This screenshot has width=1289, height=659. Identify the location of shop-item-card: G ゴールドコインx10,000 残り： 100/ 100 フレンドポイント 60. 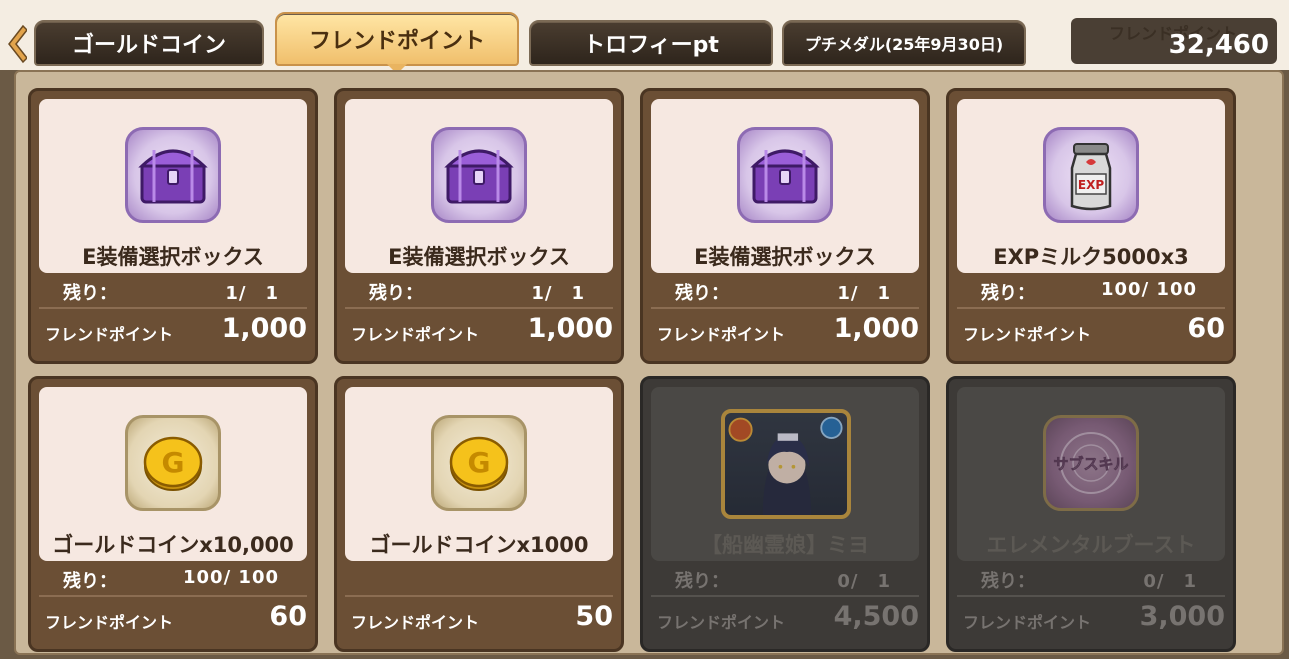
(173, 514).